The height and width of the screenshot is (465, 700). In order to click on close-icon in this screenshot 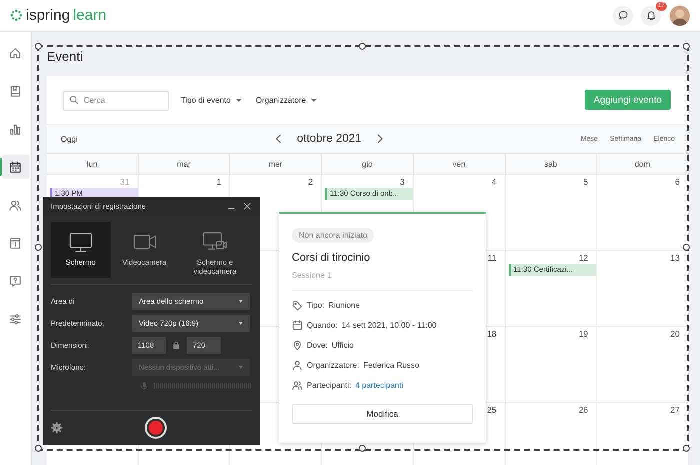, I will do `click(247, 206)`.